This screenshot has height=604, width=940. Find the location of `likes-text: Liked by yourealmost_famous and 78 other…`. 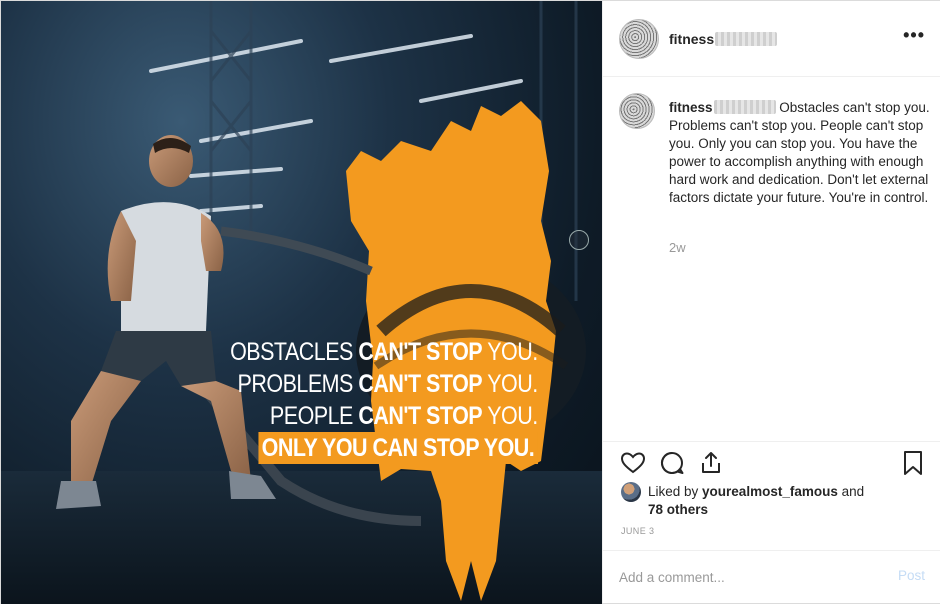

likes-text: Liked by yourealmost_famous and 78 other… is located at coordinates (756, 500).